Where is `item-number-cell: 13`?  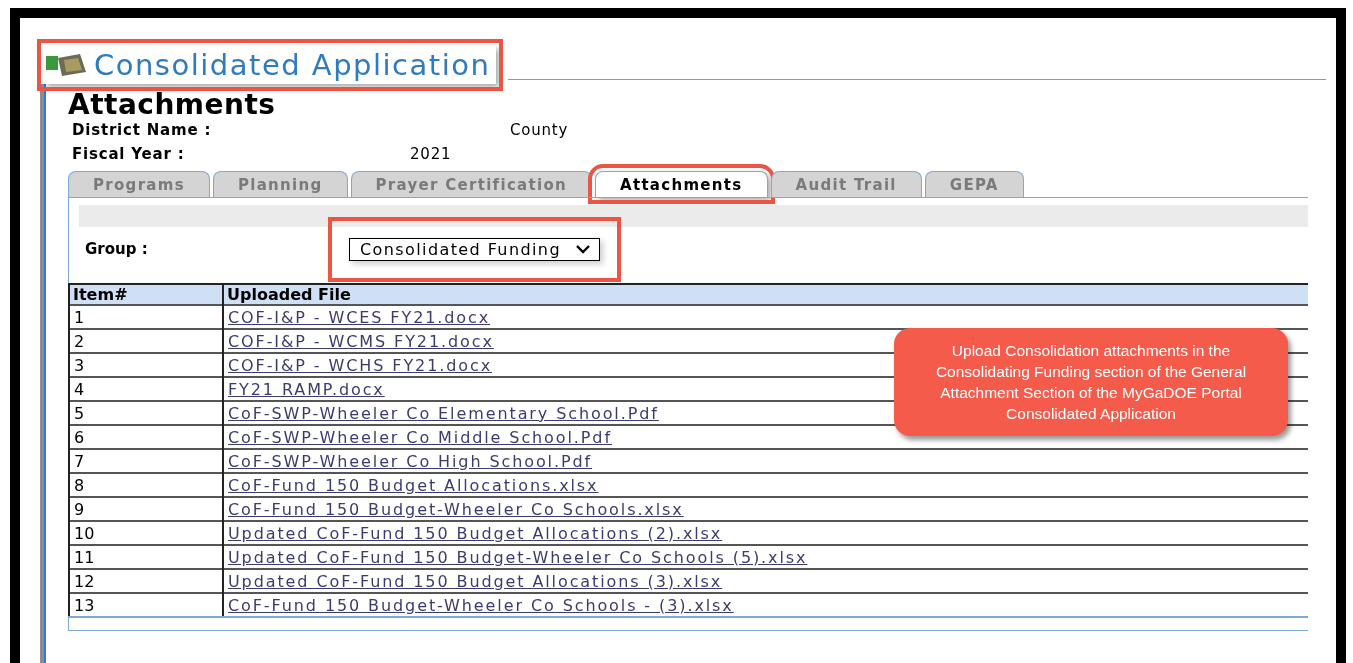
item-number-cell: 13 is located at coordinates (146, 605).